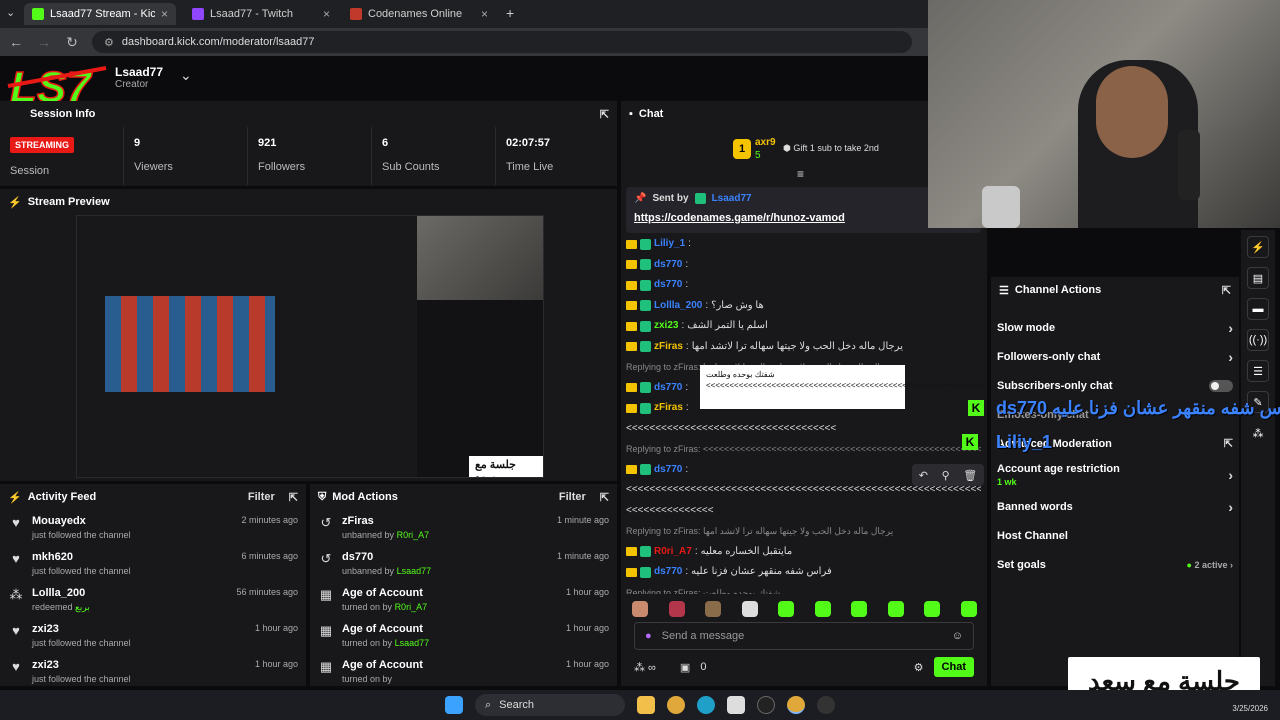 This screenshot has width=1280, height=720. What do you see at coordinates (261, 14) in the screenshot?
I see `tab-twitch: Lsaad77 - Twitch ×` at bounding box center [261, 14].